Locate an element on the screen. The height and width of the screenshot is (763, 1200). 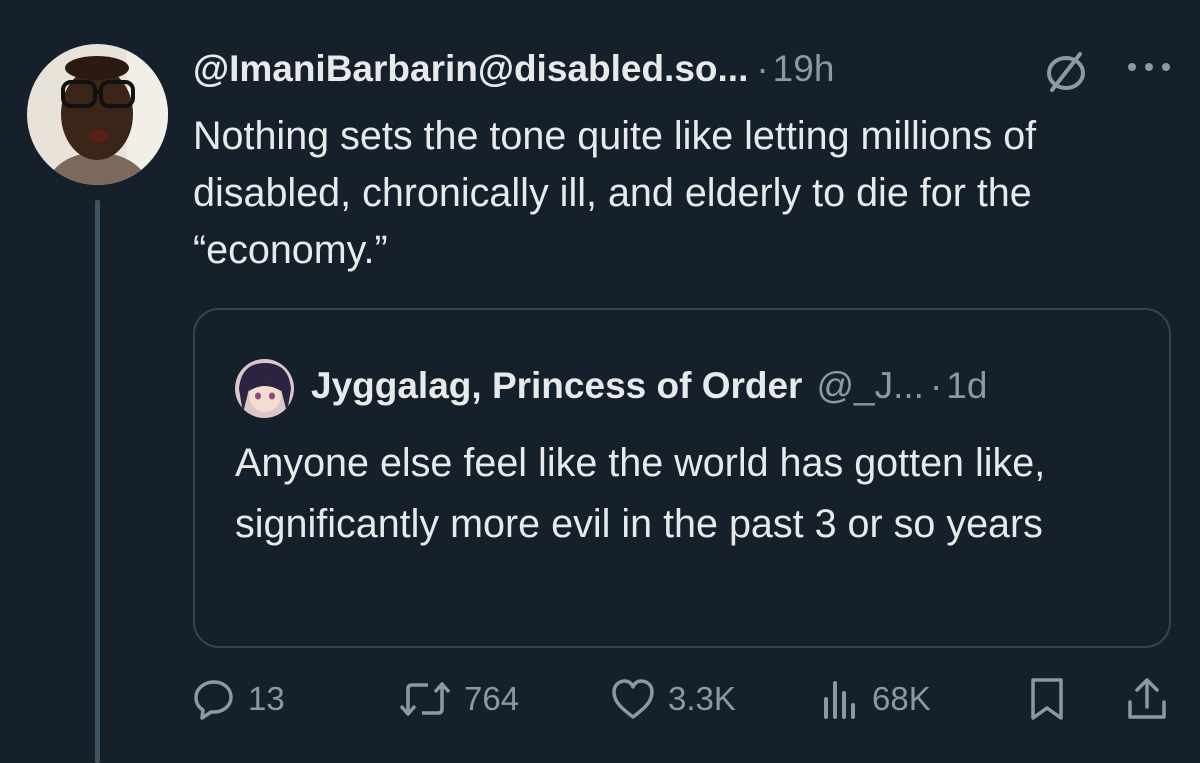
reply-button: 13 is located at coordinates (238, 699).